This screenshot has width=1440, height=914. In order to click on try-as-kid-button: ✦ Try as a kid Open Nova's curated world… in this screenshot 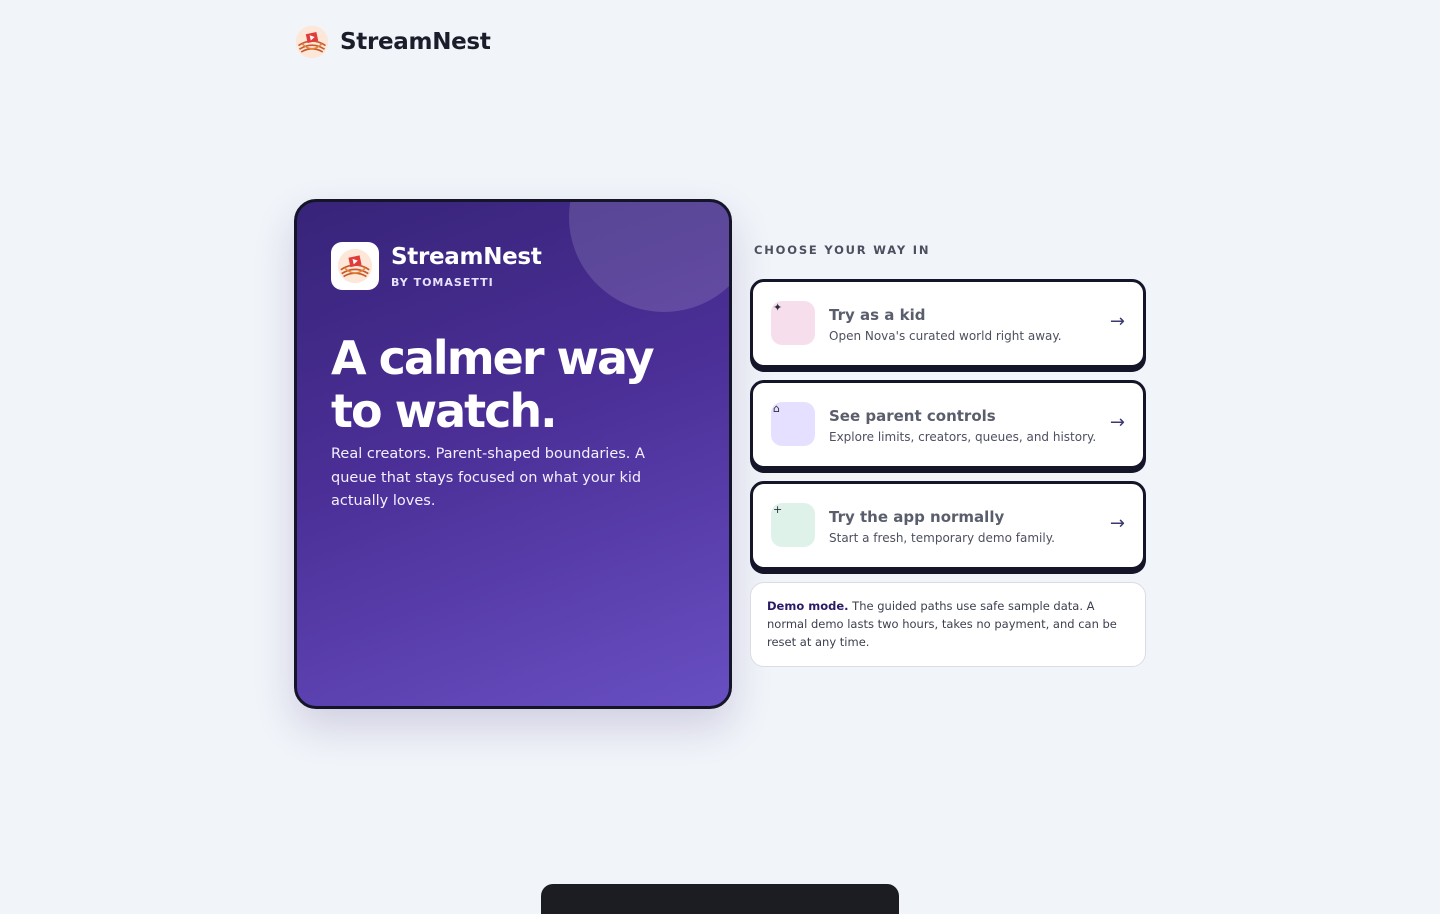, I will do `click(948, 323)`.